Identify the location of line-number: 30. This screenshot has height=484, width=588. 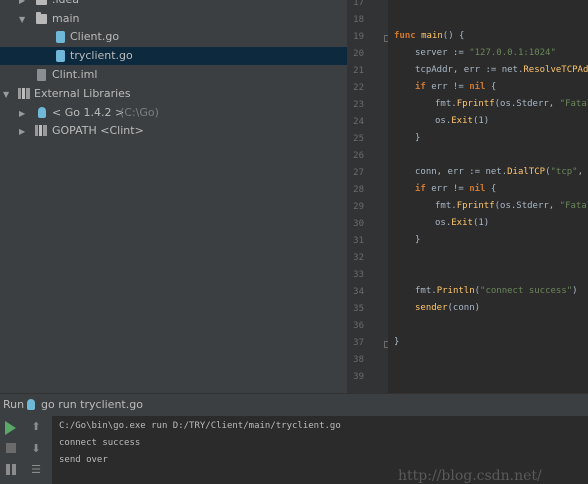
(358, 224).